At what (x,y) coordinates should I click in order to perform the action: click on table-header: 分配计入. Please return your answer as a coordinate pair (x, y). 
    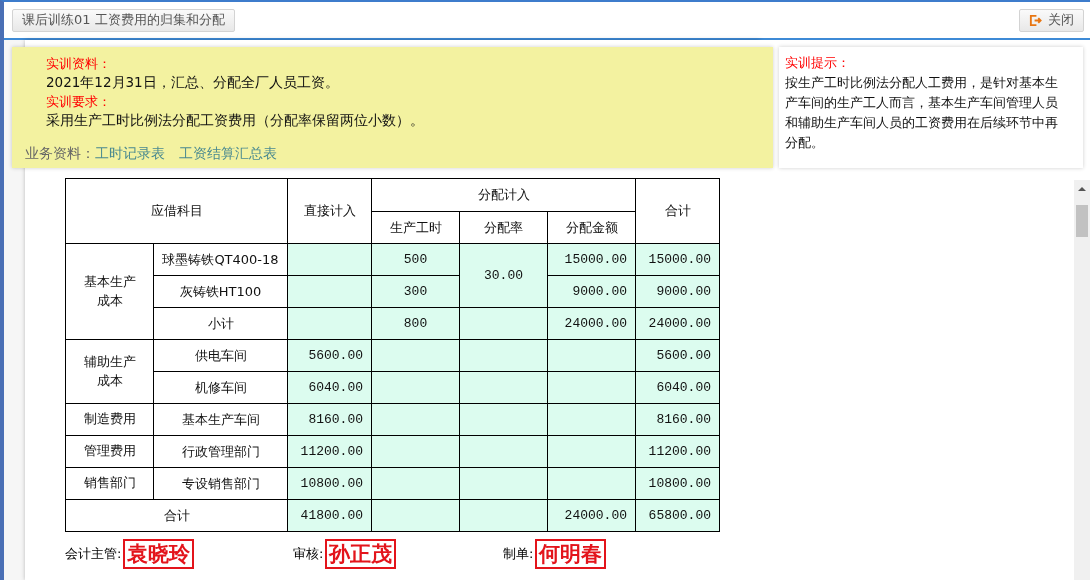
    Looking at the image, I should click on (503, 195).